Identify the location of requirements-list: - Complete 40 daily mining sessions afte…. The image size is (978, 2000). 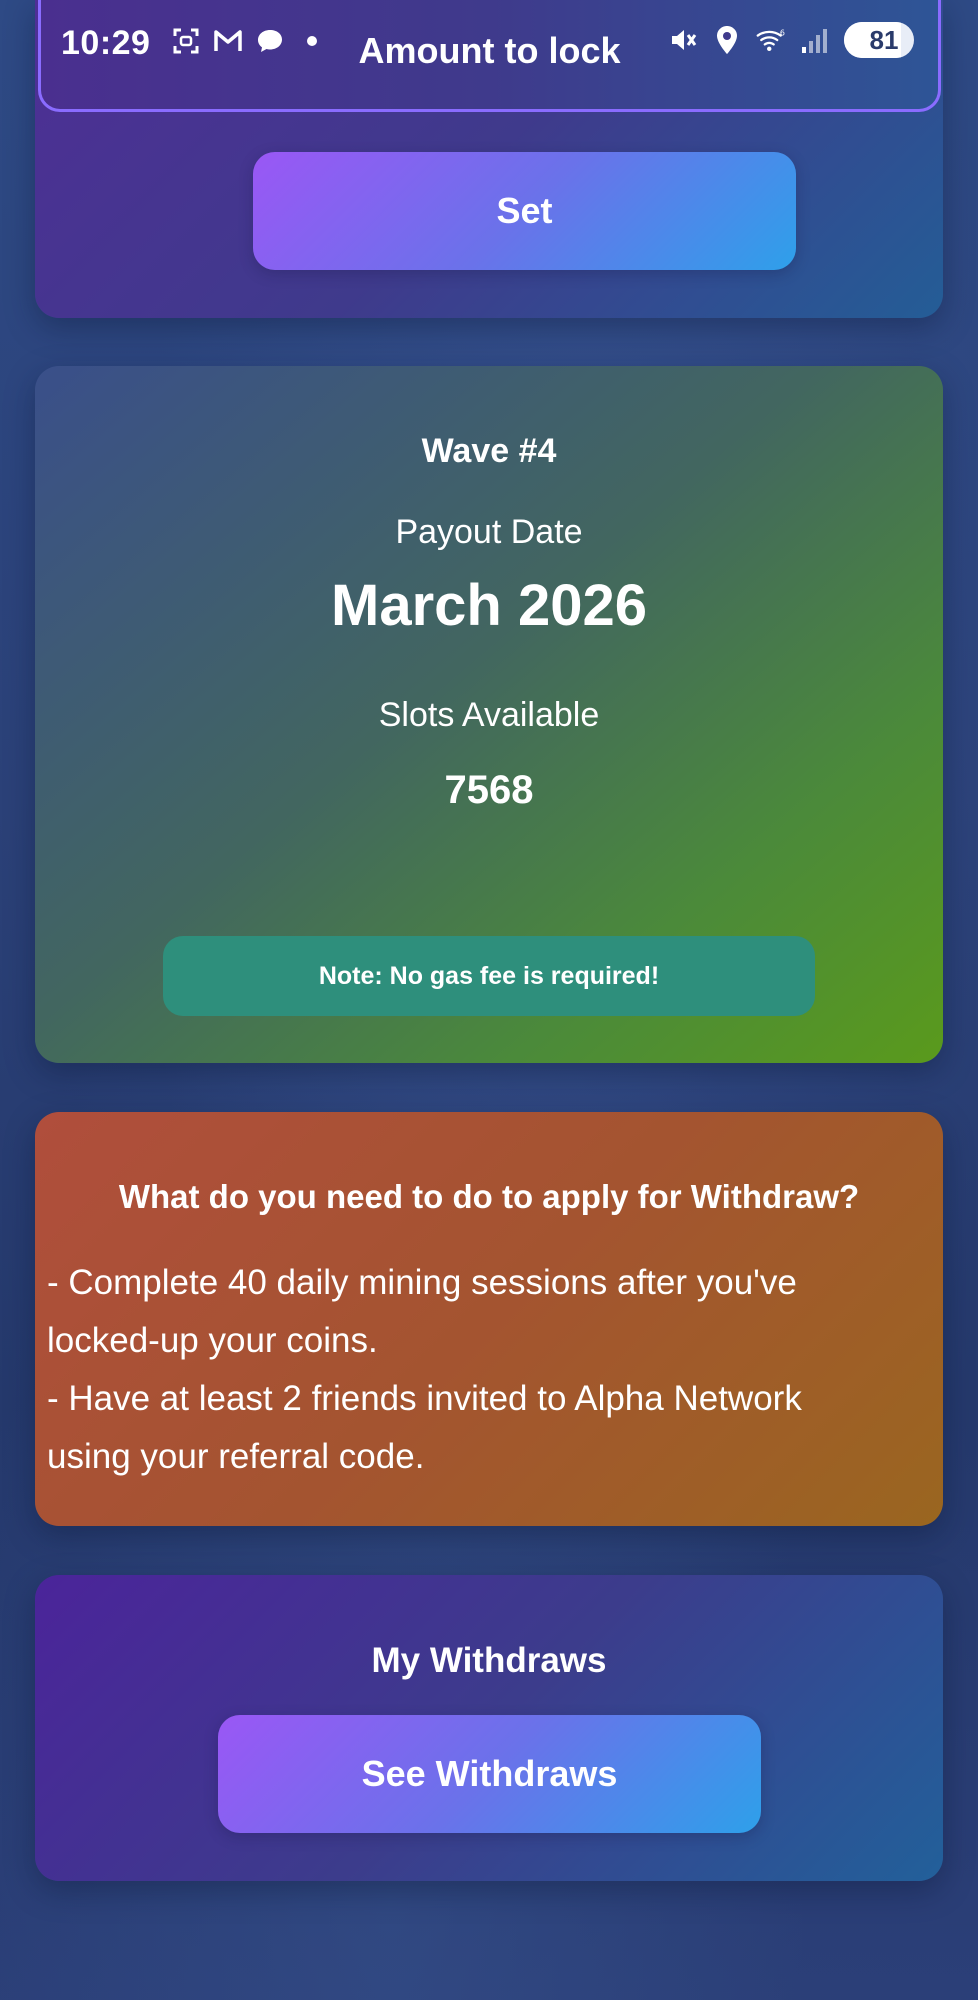
(480, 1370).